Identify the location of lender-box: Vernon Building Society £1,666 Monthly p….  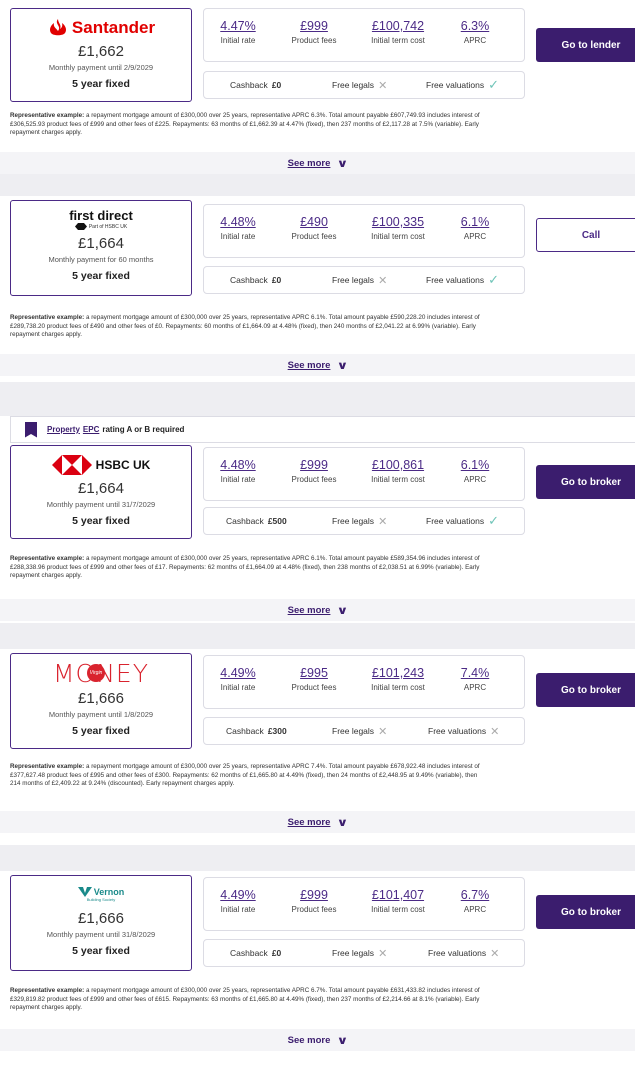
(101, 923).